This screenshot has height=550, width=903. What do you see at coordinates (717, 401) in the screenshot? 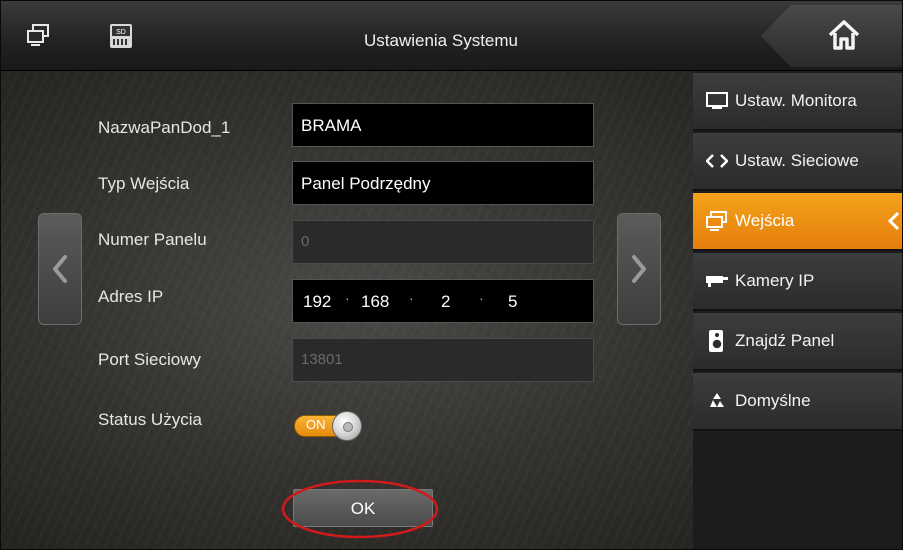
I see `recycle-icon` at bounding box center [717, 401].